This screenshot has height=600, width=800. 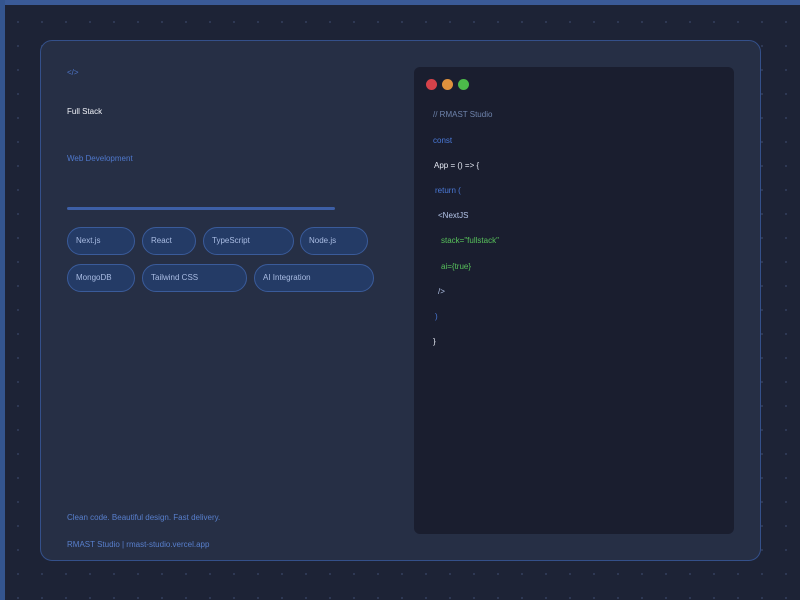 What do you see at coordinates (463, 84) in the screenshot?
I see `window-maximize-dot` at bounding box center [463, 84].